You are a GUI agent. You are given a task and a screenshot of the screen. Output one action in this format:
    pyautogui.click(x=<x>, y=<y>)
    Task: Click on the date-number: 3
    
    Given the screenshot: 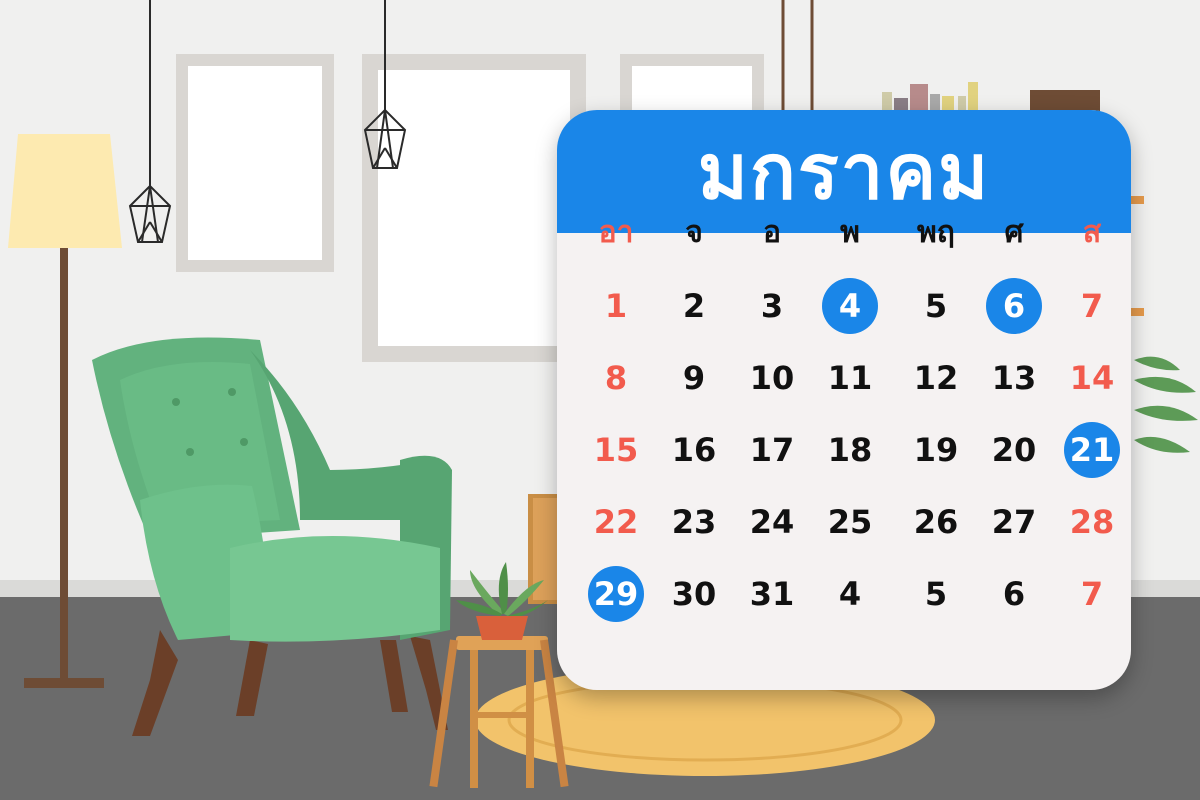 What is the action you would take?
    pyautogui.click(x=772, y=306)
    